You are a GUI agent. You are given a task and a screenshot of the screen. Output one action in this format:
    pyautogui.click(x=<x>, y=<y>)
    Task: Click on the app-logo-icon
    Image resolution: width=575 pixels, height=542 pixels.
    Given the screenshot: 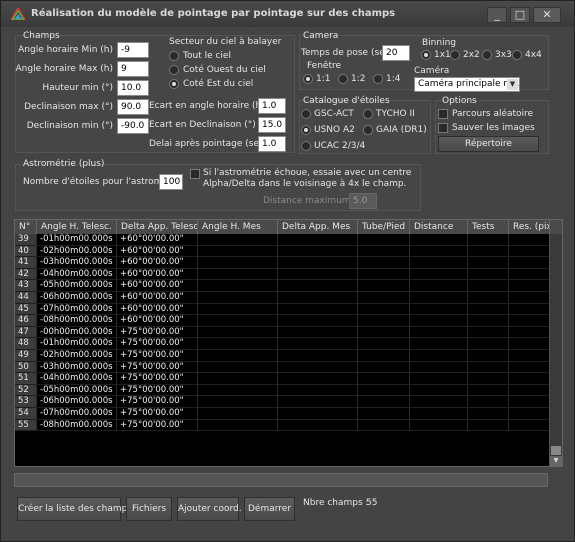 What is the action you would take?
    pyautogui.click(x=18, y=14)
    